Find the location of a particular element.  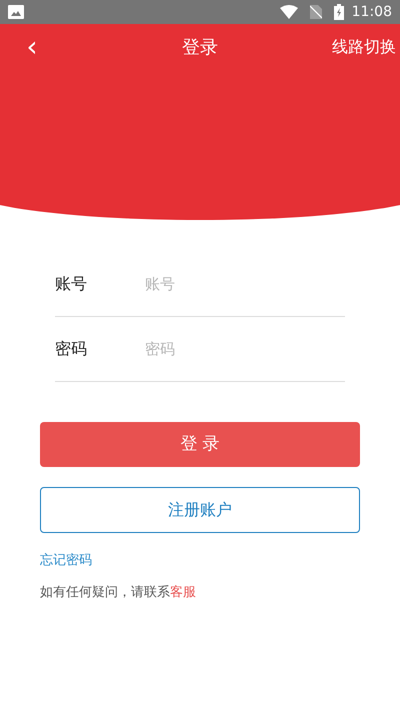

help-text: 如有任何疑问，请联系客服 is located at coordinates (118, 593).